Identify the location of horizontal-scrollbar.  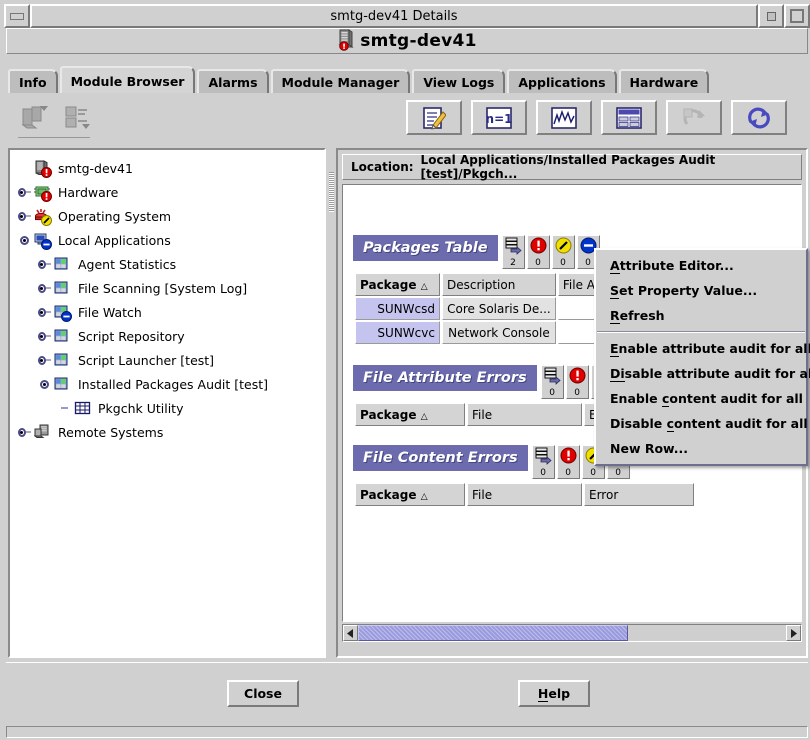
(572, 633).